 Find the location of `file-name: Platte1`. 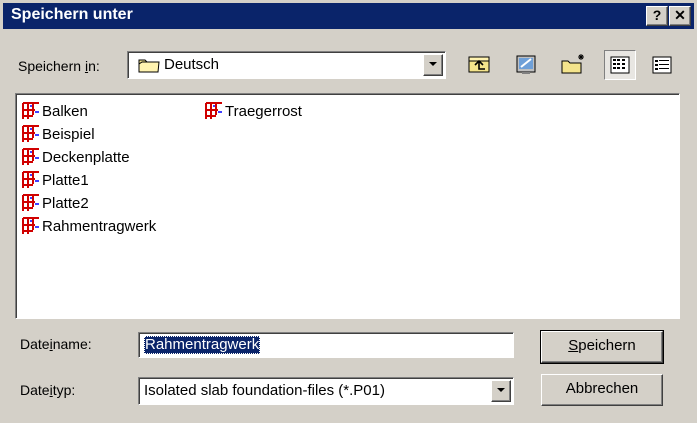

file-name: Platte1 is located at coordinates (65, 180).